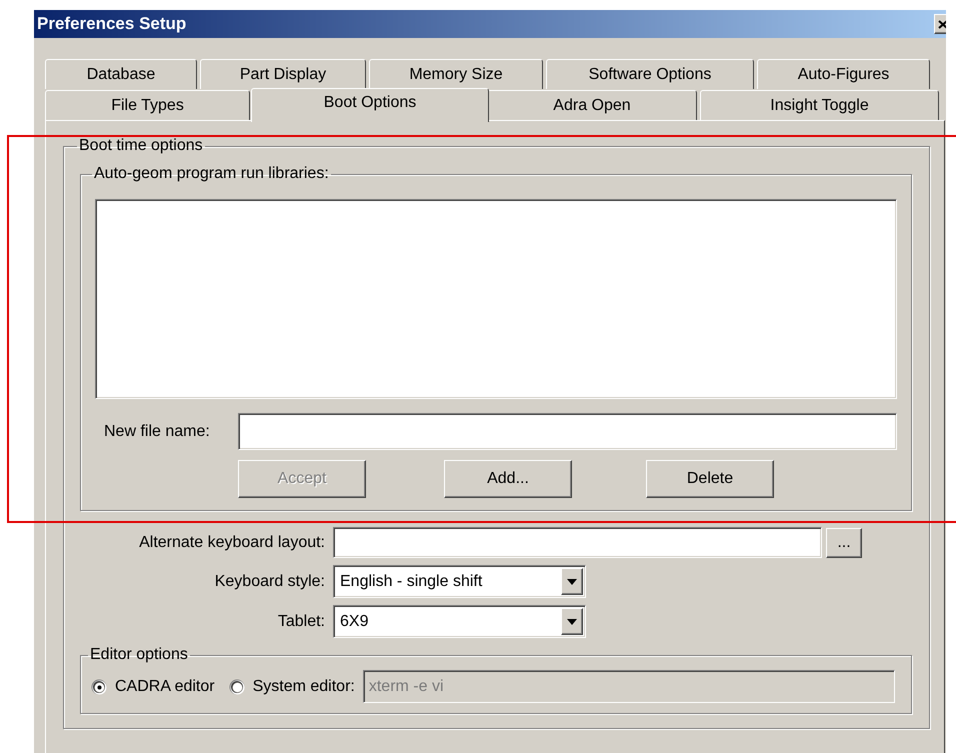 This screenshot has height=753, width=956. Describe the element at coordinates (355, 621) in the screenshot. I see `combo-value: 6X9` at that location.